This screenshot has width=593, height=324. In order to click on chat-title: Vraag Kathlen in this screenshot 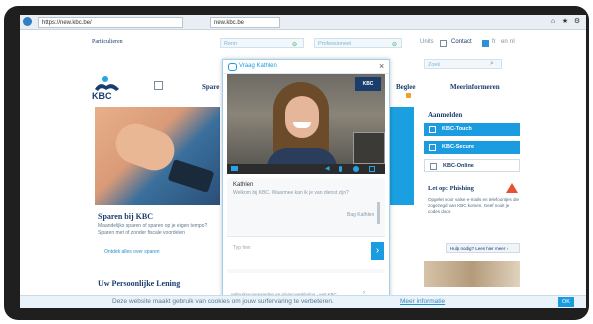, I will do `click(258, 66)`.